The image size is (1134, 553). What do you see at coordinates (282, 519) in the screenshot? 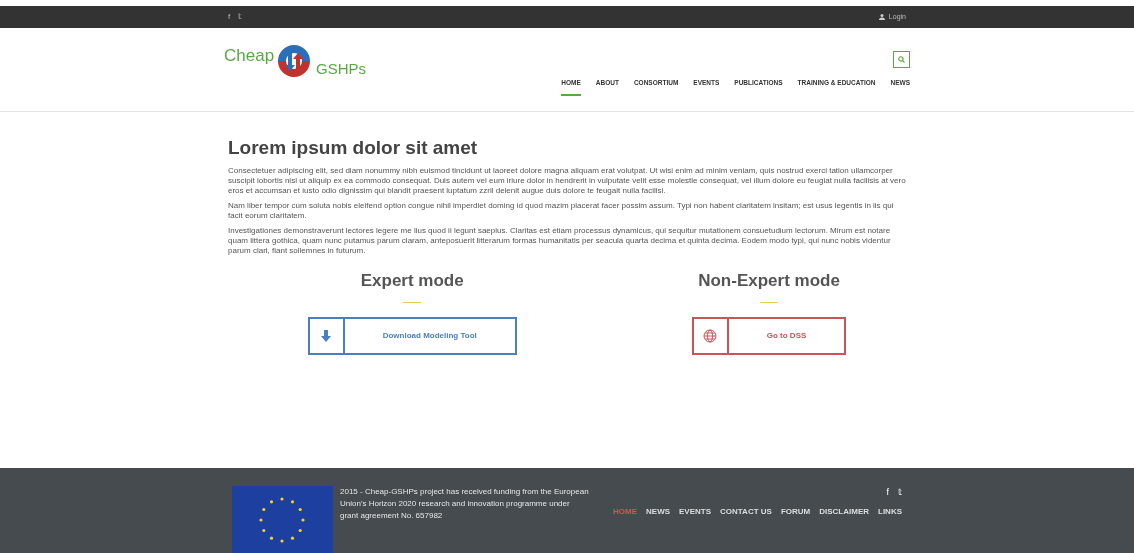
I see `eu-flag-icon` at bounding box center [282, 519].